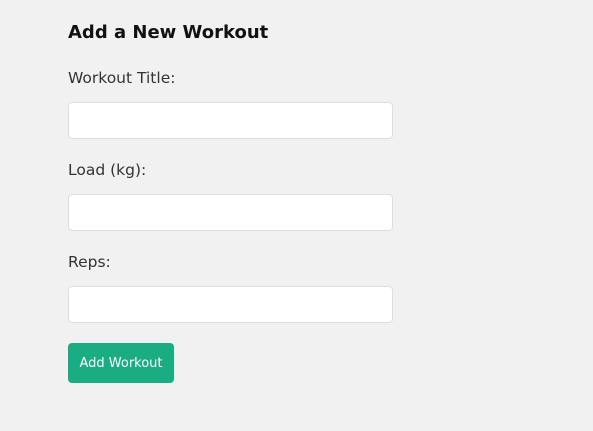 The width and height of the screenshot is (593, 431). I want to click on reps-input, so click(230, 304).